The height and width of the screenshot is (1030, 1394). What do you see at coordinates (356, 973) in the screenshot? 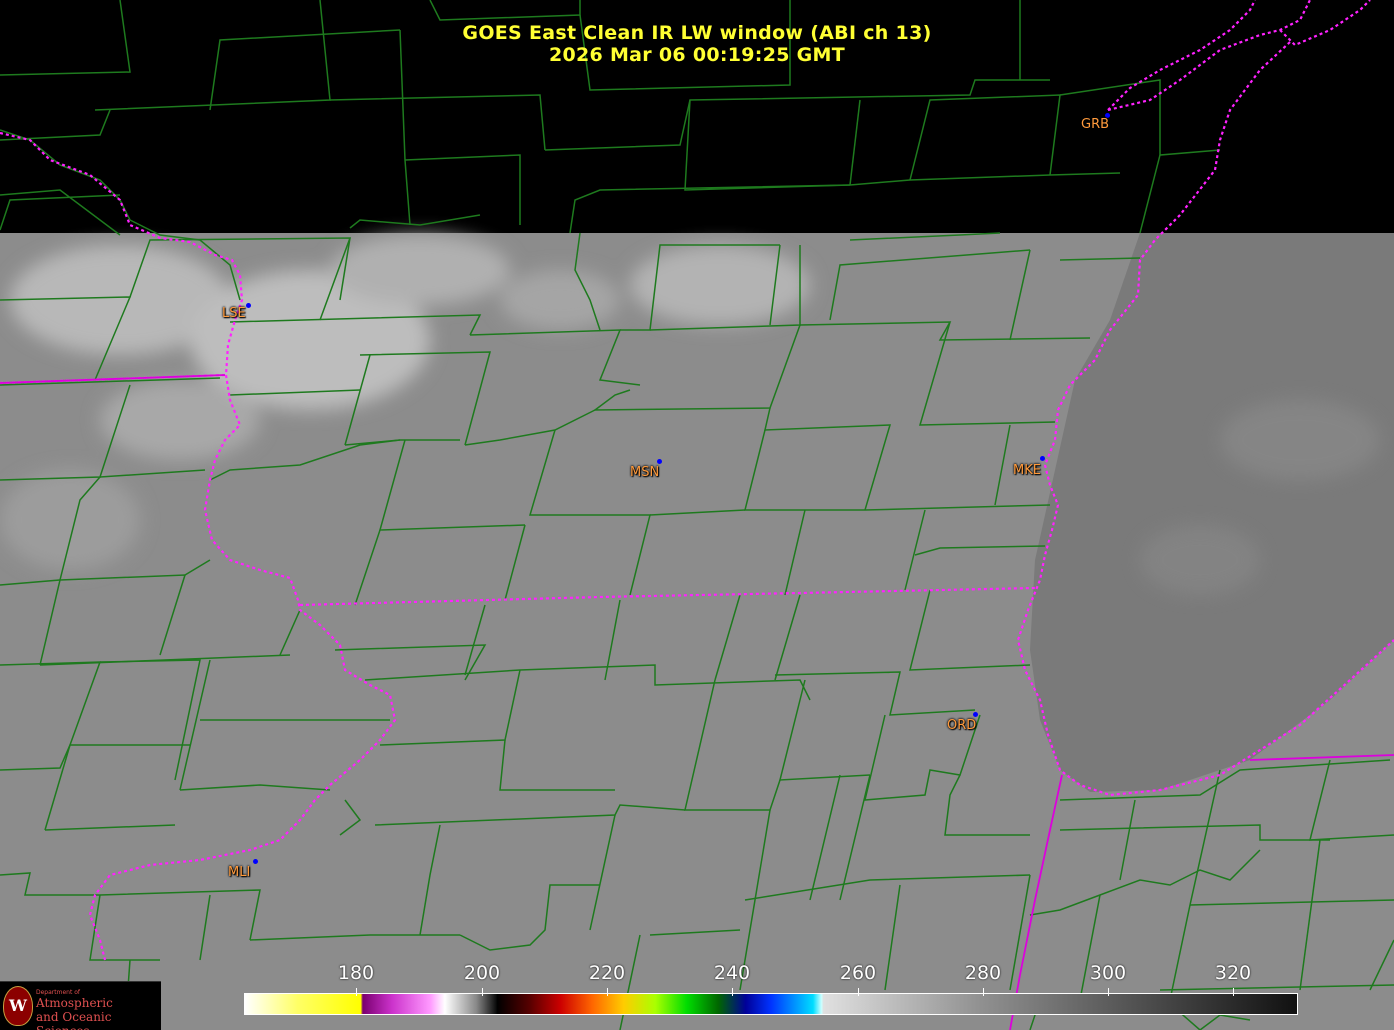
I see `colorbar-tick-label: 180` at bounding box center [356, 973].